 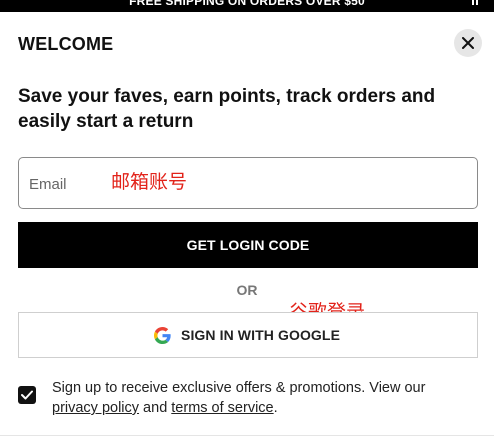 What do you see at coordinates (239, 184) in the screenshot?
I see `email-input` at bounding box center [239, 184].